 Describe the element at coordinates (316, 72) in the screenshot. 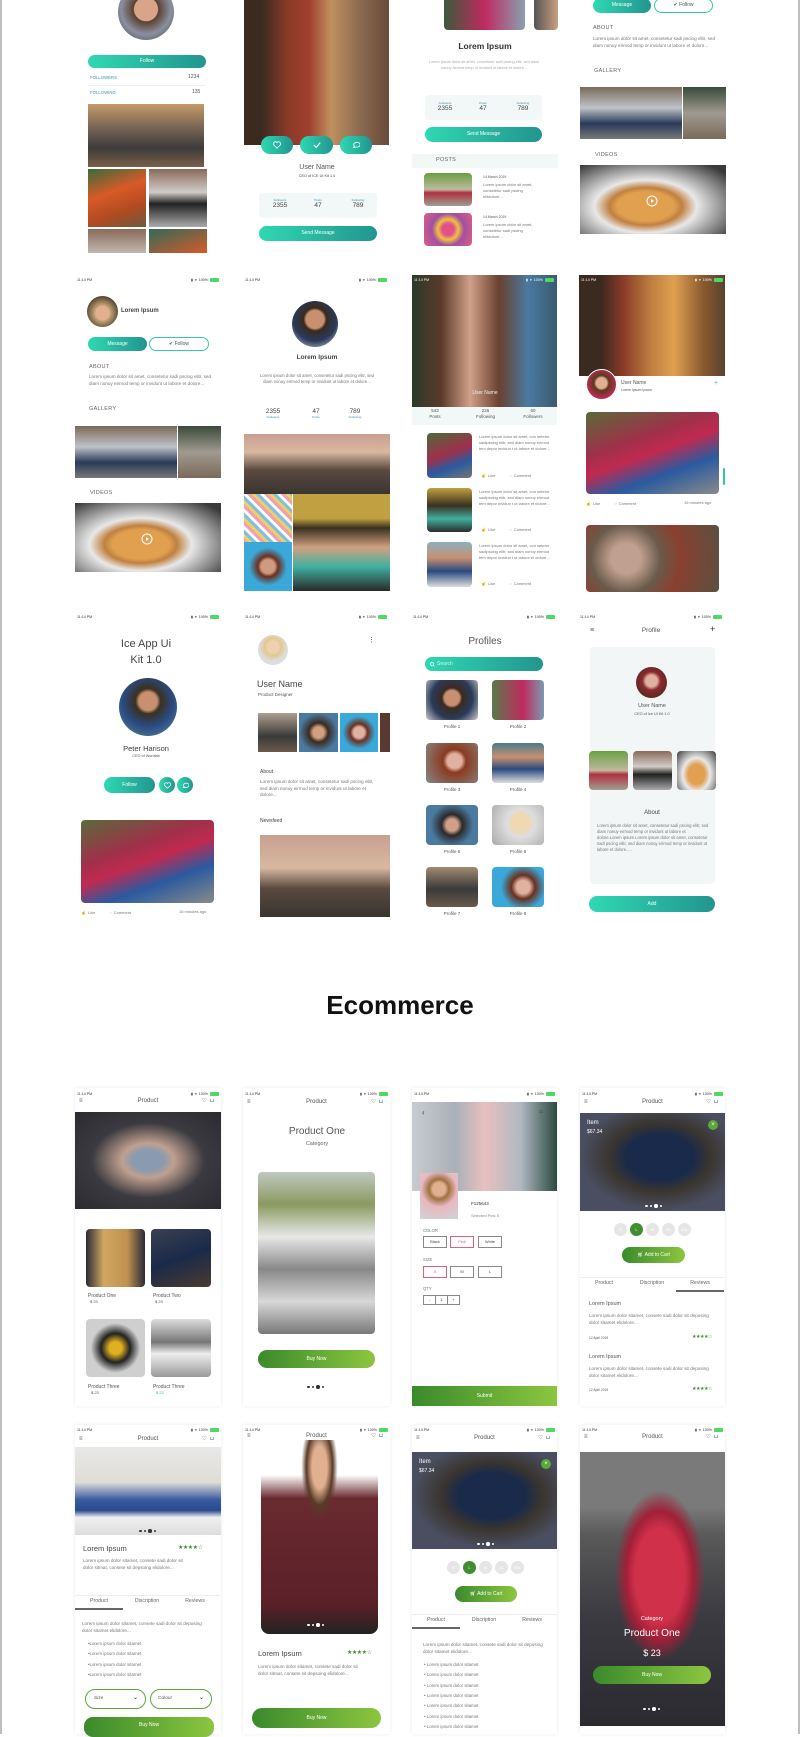

I see `photographer-photo` at that location.